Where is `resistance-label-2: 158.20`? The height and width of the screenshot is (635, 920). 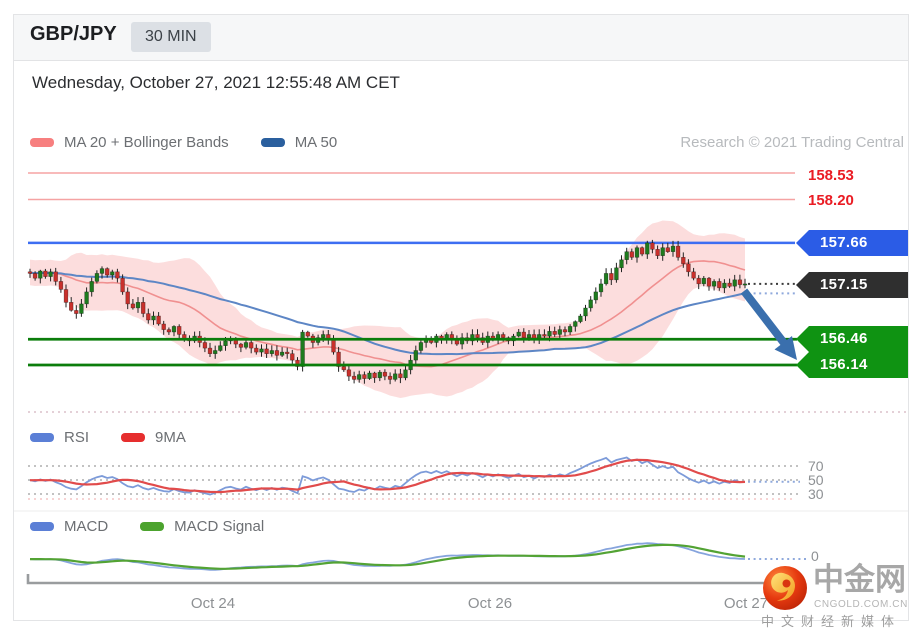
resistance-label-2: 158.20 is located at coordinates (831, 200).